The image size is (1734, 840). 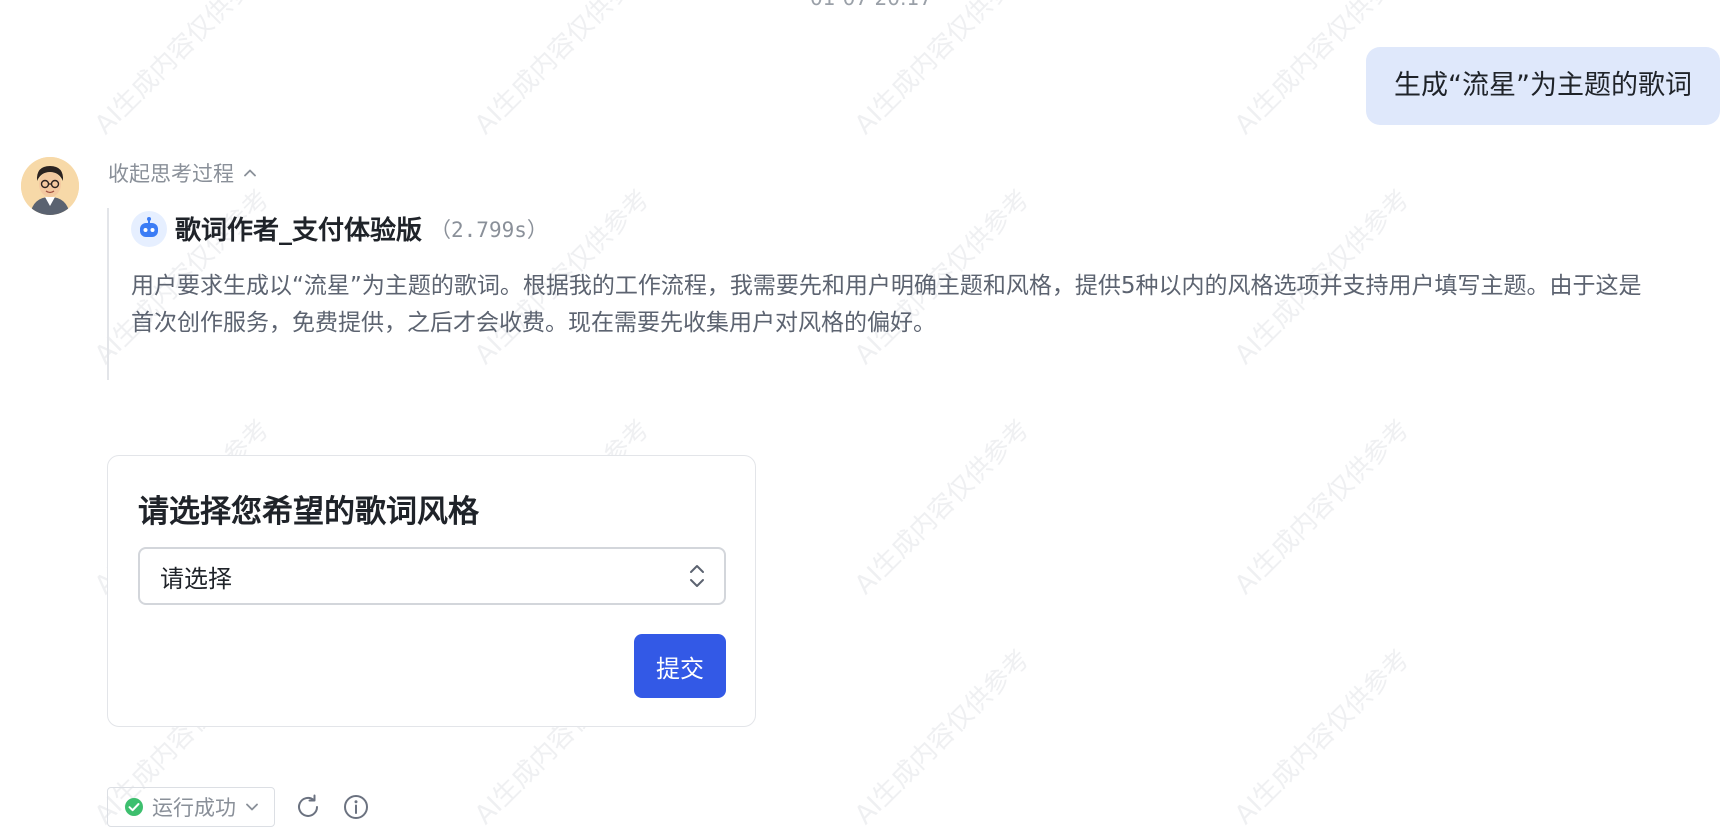 What do you see at coordinates (697, 576) in the screenshot?
I see `select-arrows-icon` at bounding box center [697, 576].